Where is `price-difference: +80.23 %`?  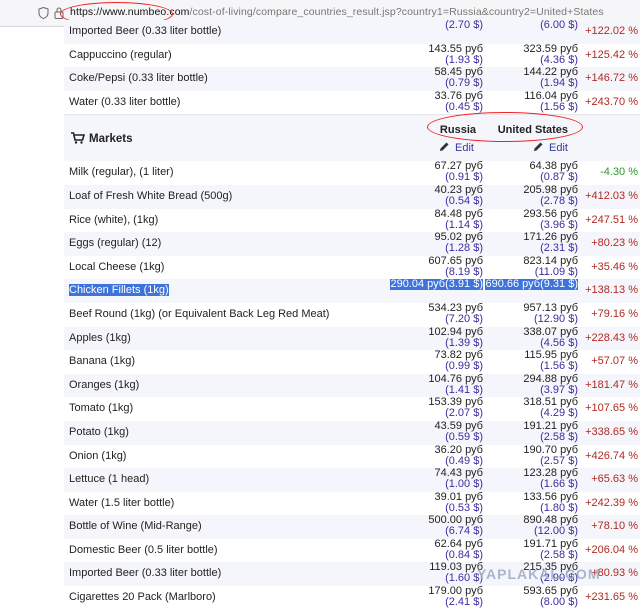 price-difference: +80.23 % is located at coordinates (614, 243).